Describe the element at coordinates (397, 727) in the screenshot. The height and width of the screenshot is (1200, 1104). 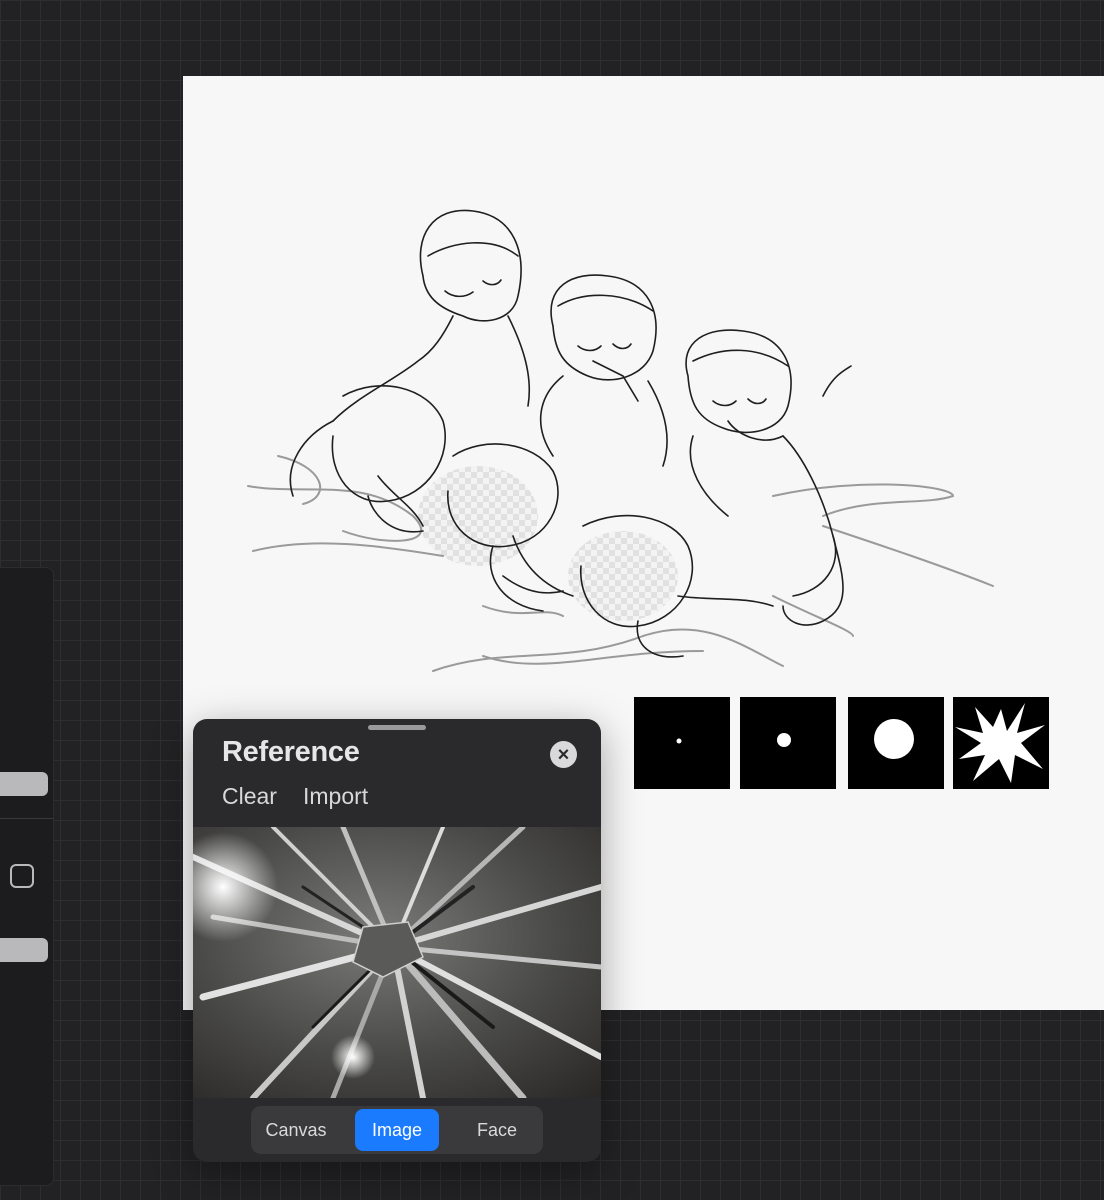
I see `panel-drag-handle` at that location.